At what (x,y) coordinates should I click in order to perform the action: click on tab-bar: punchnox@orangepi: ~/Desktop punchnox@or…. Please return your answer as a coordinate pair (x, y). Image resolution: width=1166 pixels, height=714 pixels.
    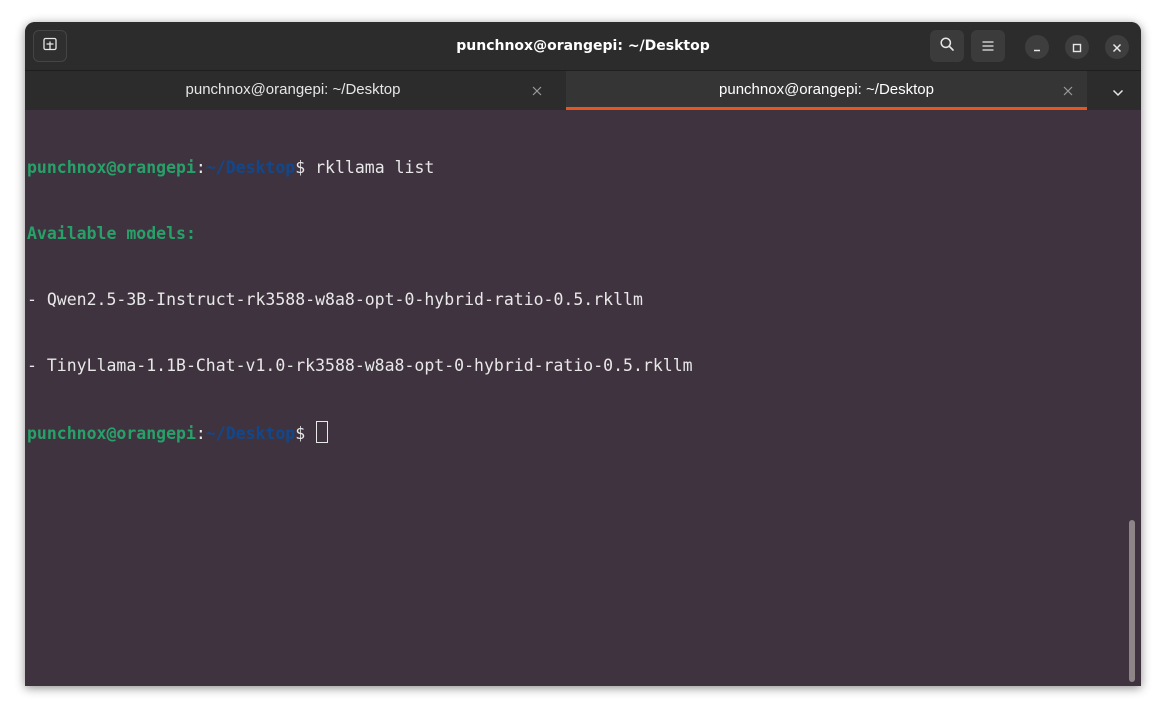
    Looking at the image, I should click on (583, 90).